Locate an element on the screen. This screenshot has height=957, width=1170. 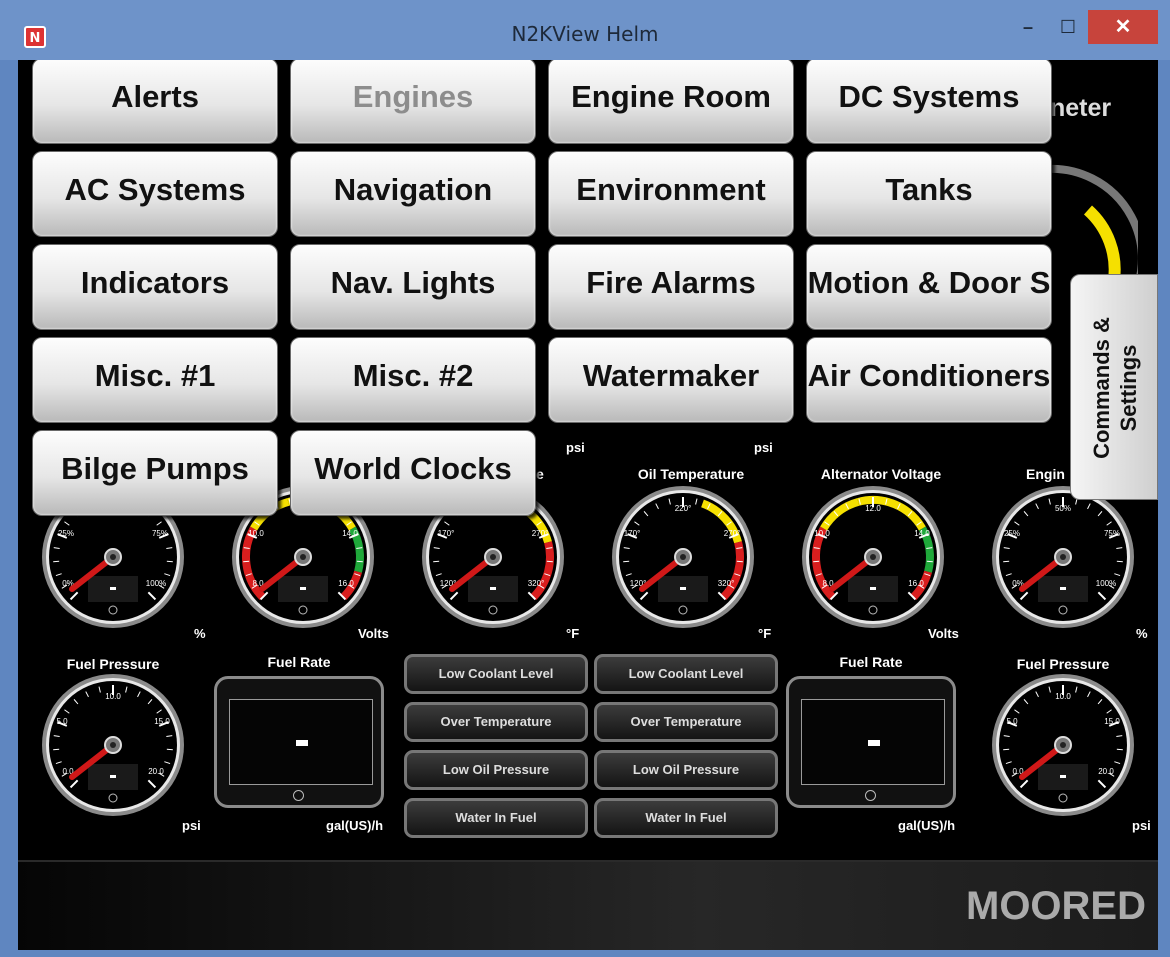
alarm-water-in-fuel-left: Water In Fuel is located at coordinates (496, 818).